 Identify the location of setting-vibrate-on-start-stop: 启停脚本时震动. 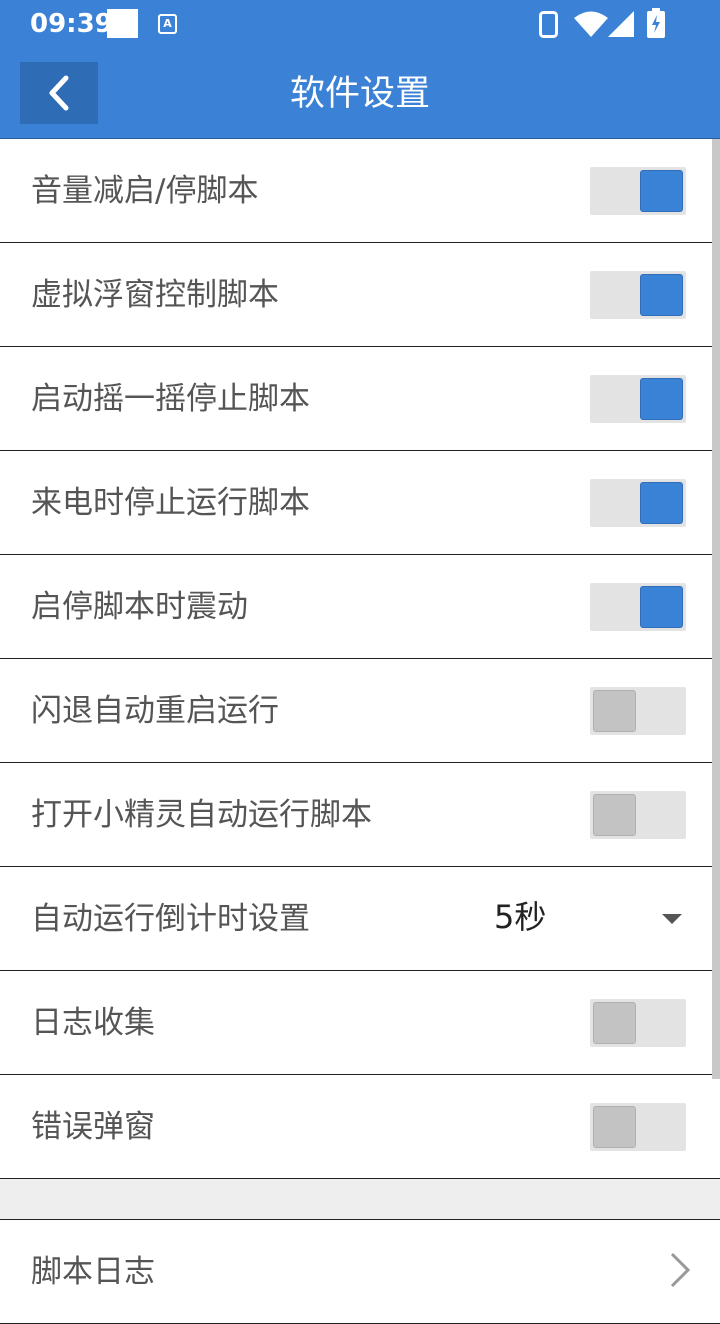
(360, 607).